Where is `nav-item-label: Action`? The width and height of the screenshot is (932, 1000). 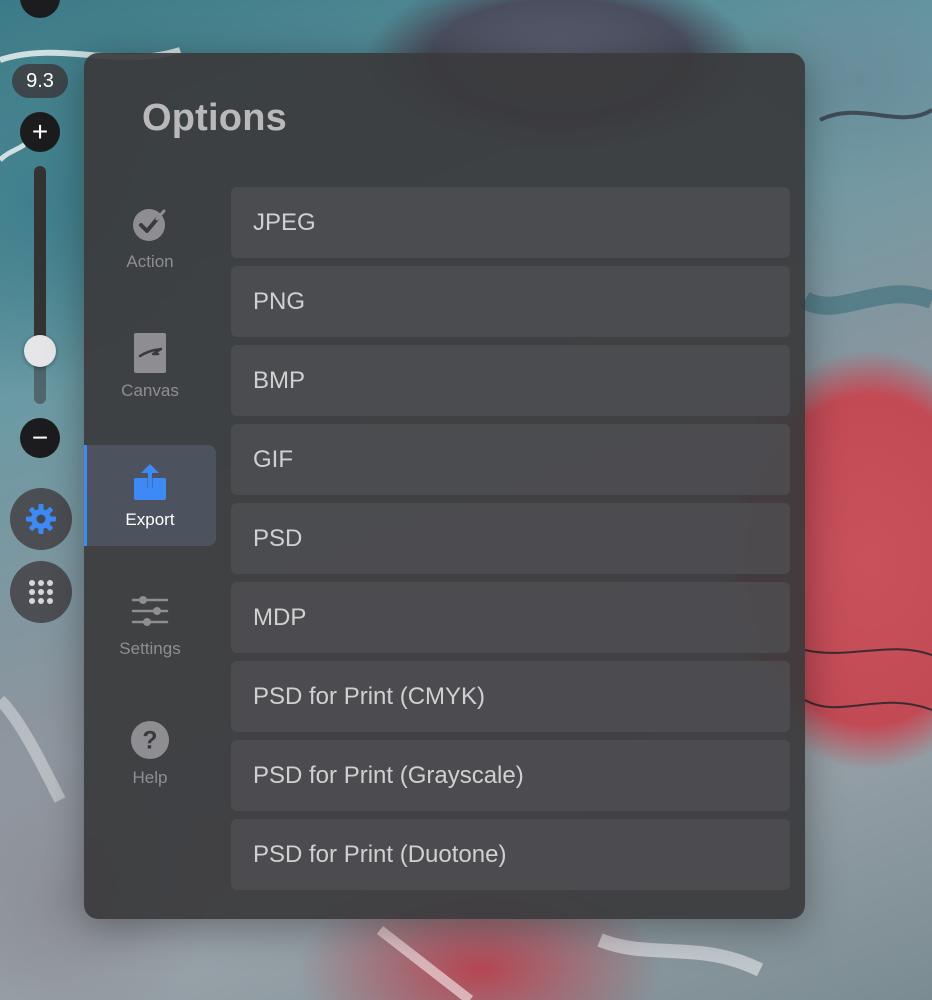 nav-item-label: Action is located at coordinates (150, 261).